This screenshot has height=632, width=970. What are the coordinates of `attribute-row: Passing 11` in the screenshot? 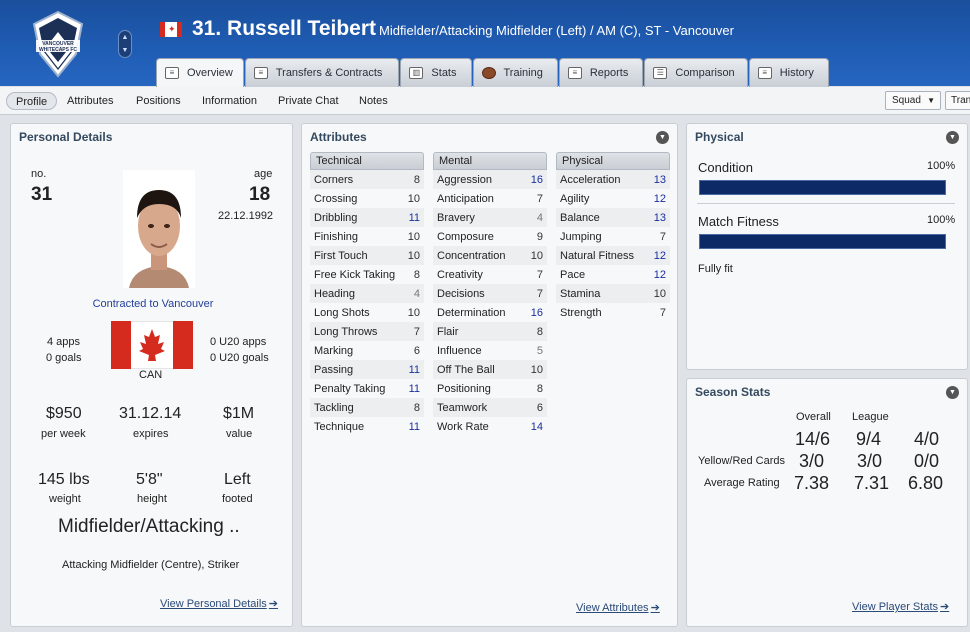 It's located at (367, 369).